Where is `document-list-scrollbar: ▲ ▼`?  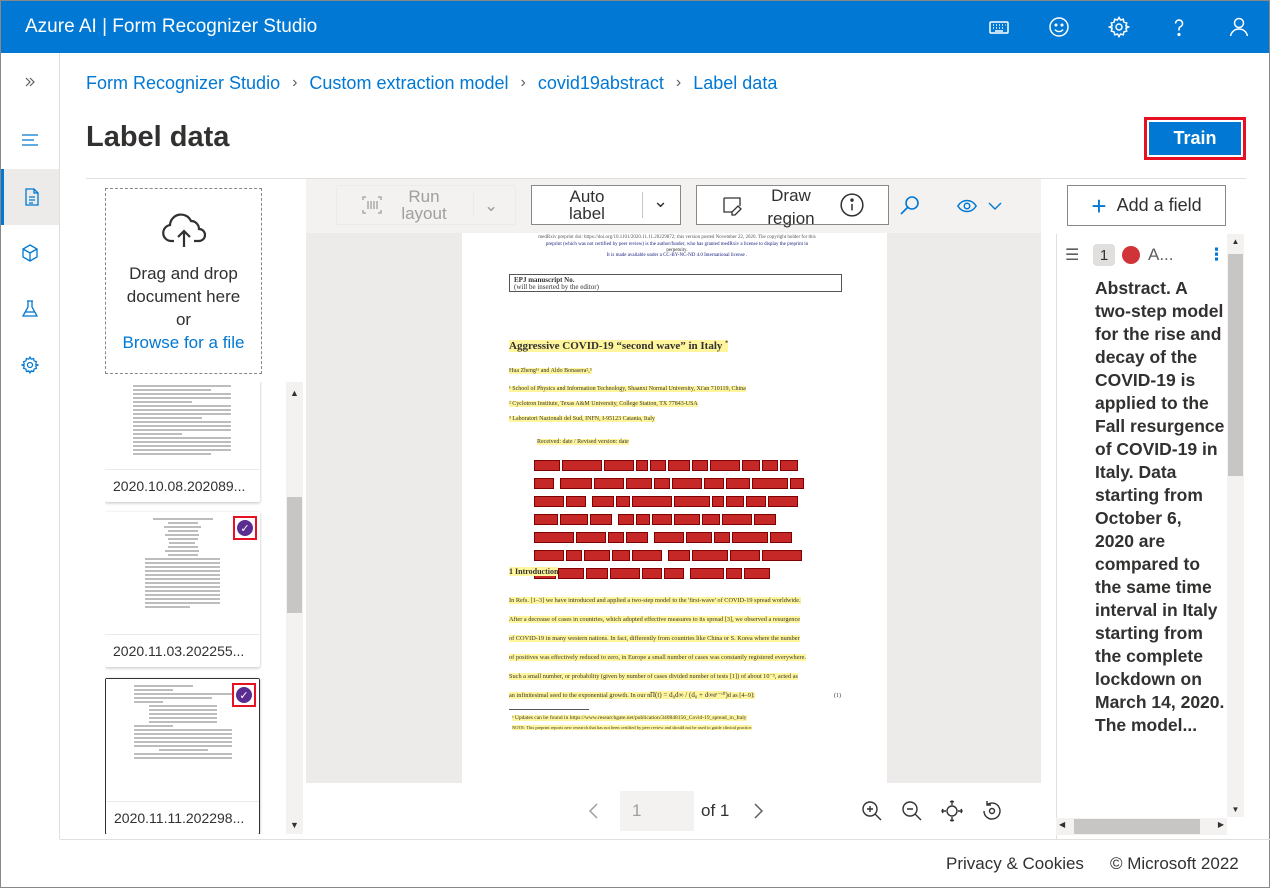
document-list-scrollbar: ▲ ▼ is located at coordinates (294, 608).